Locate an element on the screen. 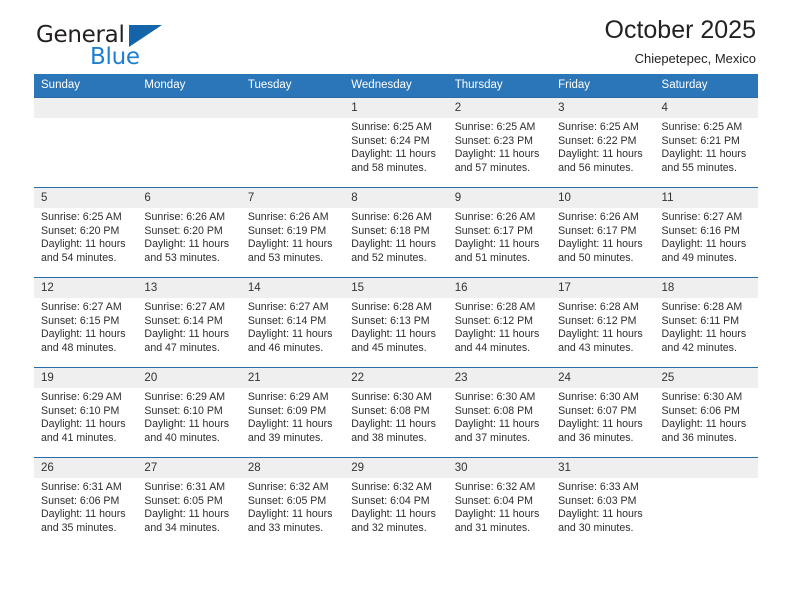 This screenshot has width=792, height=612. weekday-header-sunday: Sunday is located at coordinates (86, 86).